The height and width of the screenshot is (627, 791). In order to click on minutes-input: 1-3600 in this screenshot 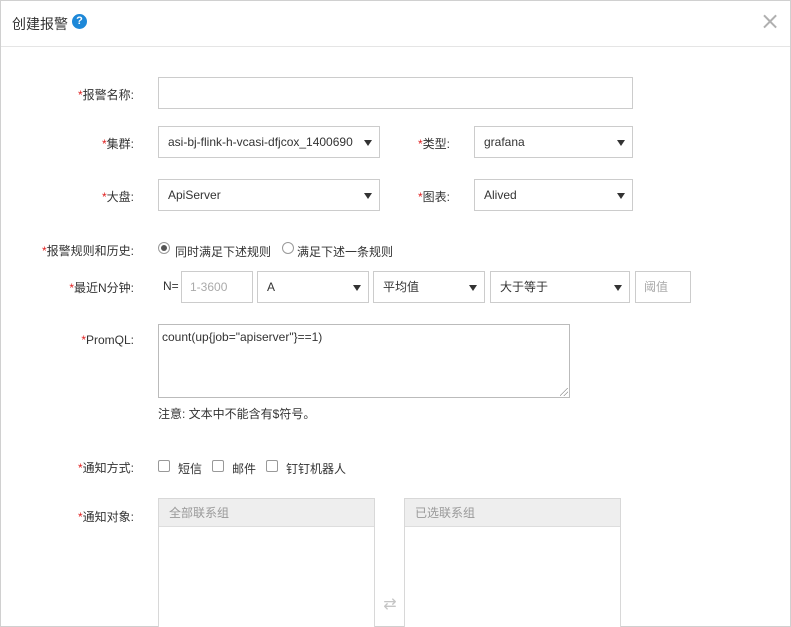, I will do `click(217, 287)`.